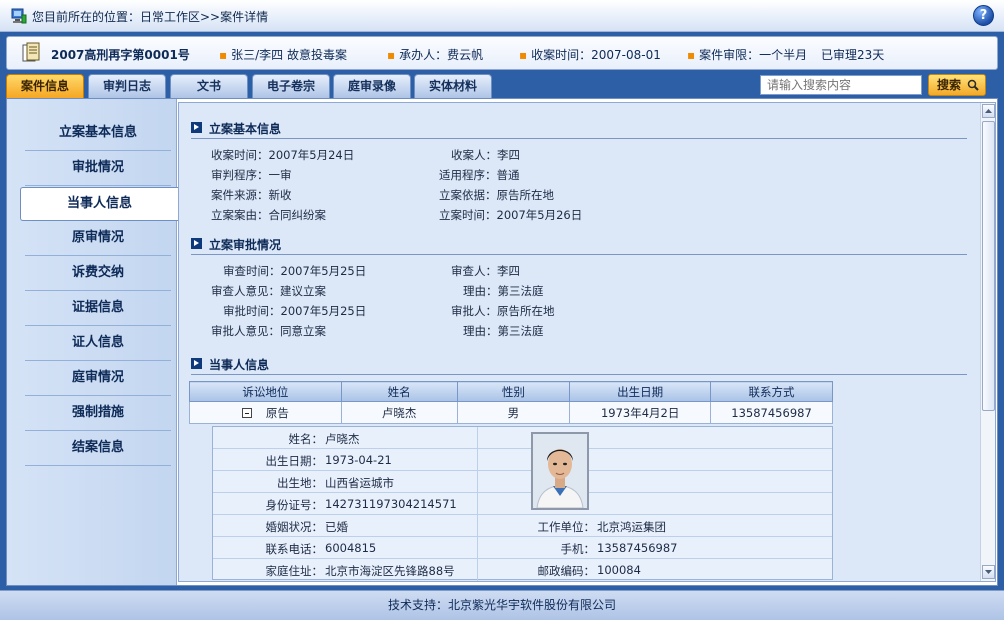 The width and height of the screenshot is (1004, 620). Describe the element at coordinates (372, 86) in the screenshot. I see `tab-hearing-video: 庭审录像` at that location.